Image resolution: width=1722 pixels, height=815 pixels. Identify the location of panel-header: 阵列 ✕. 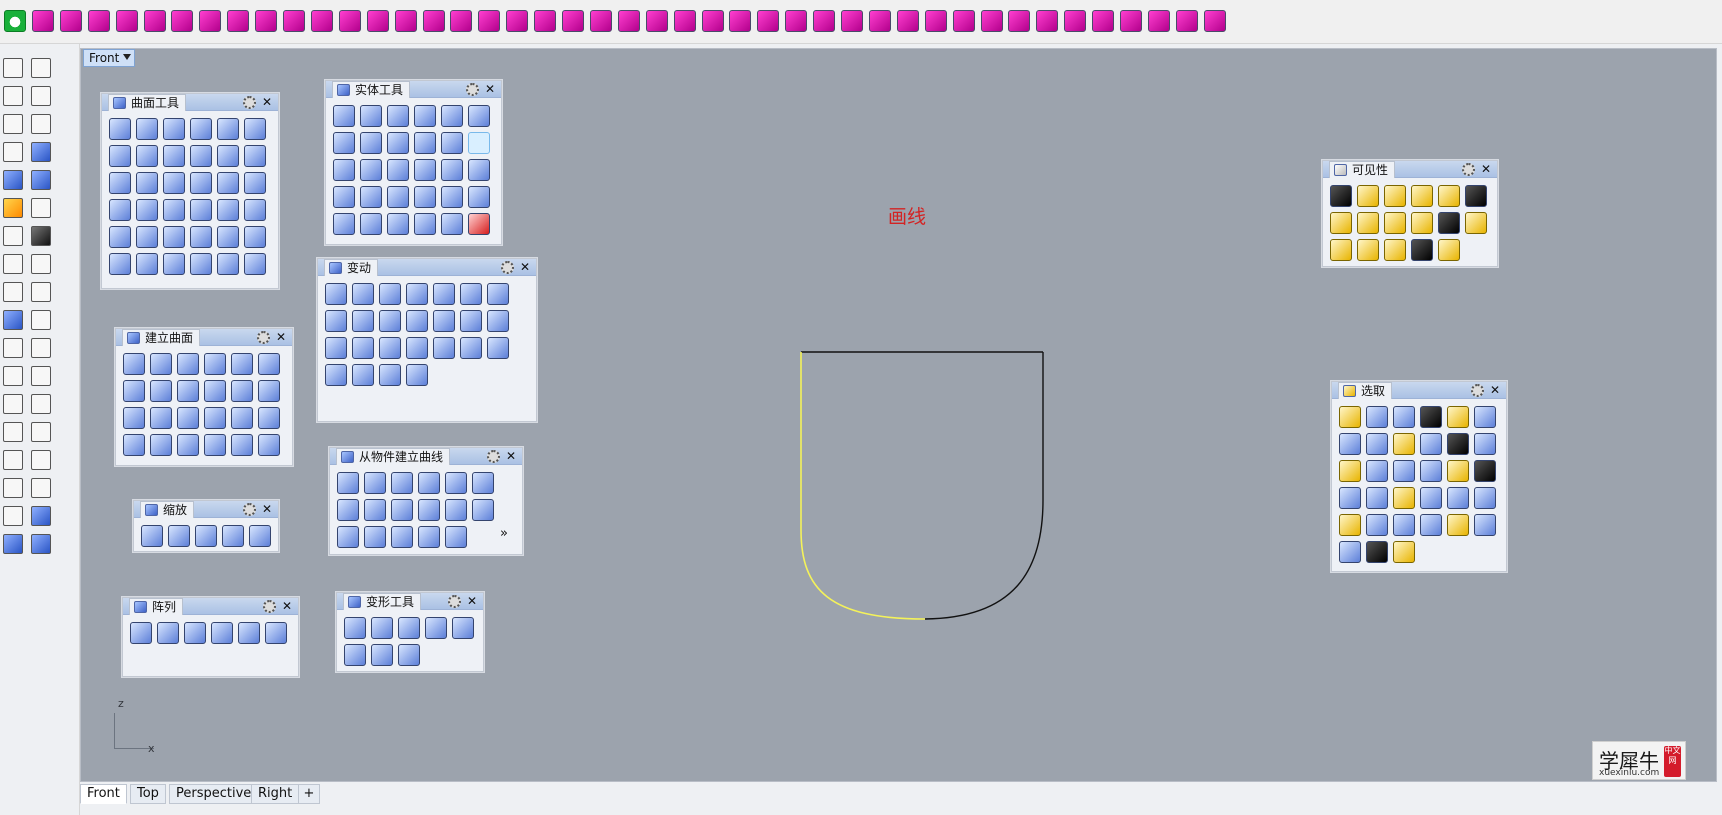
(210, 606).